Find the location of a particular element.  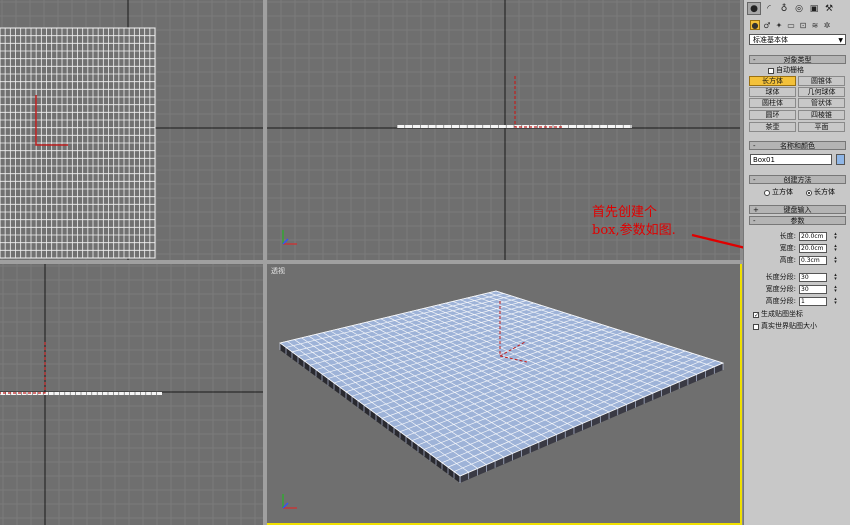

gen-mapping-label: 生成贴图坐标 is located at coordinates (782, 314).